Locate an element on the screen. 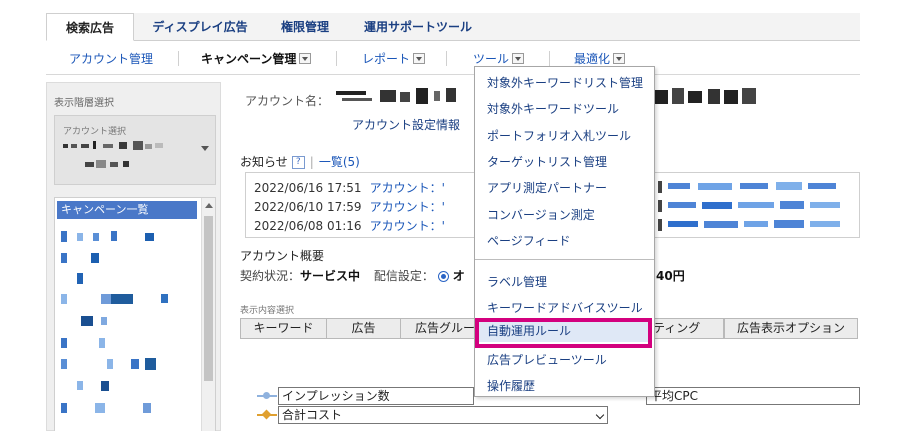 The image size is (900, 431). metric-select-1: インプレッション数 is located at coordinates (376, 396).